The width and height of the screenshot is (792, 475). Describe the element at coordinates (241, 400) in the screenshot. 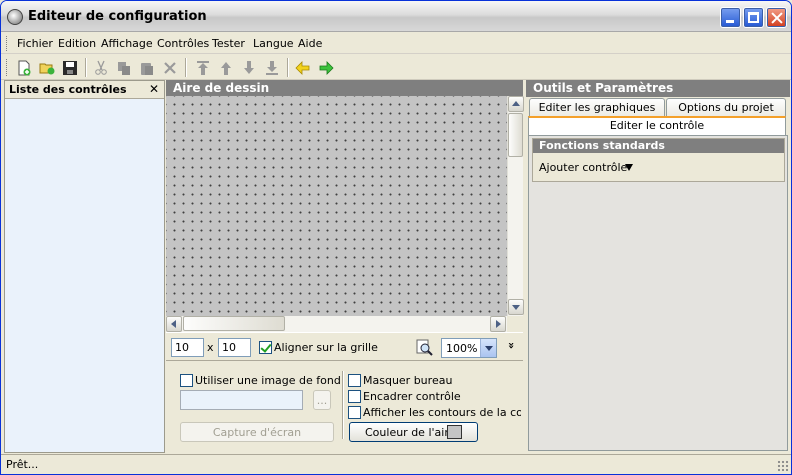

I see `background-image-path-input` at that location.